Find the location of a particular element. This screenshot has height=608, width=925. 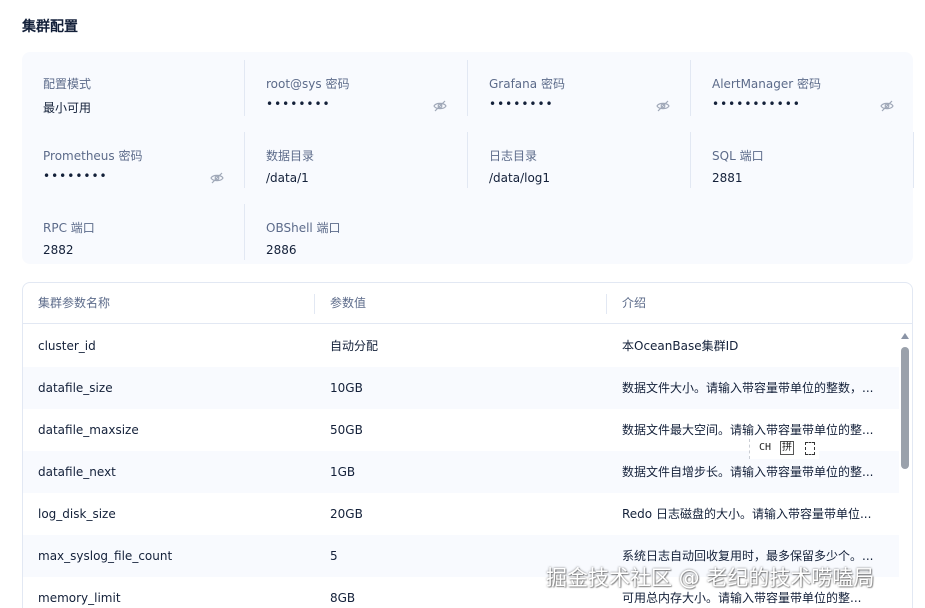

param-name-cell: datafile_maxsize is located at coordinates (88, 430).